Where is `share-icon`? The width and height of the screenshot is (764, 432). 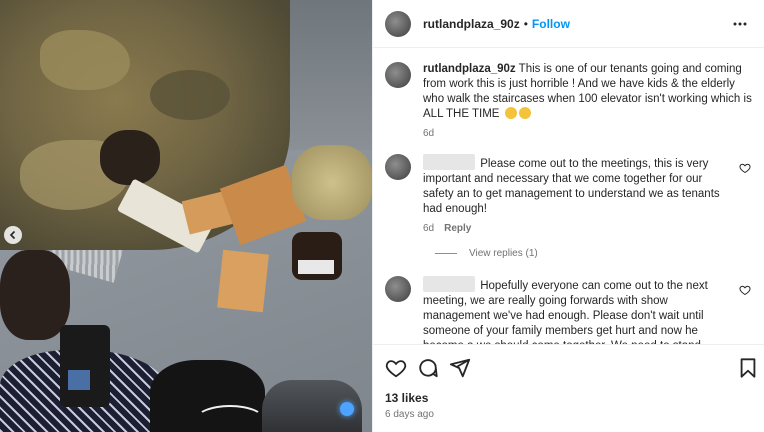 share-icon is located at coordinates (460, 368).